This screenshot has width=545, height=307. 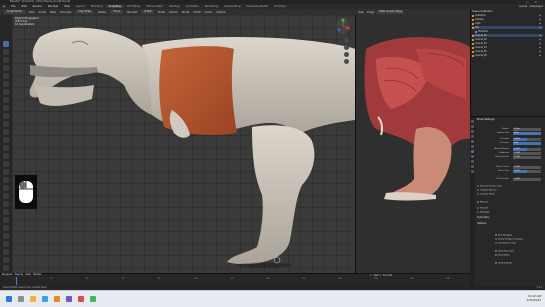 I want to click on prop-auto-smooth: Auto-Smooth 0.000, so click(x=510, y=157).